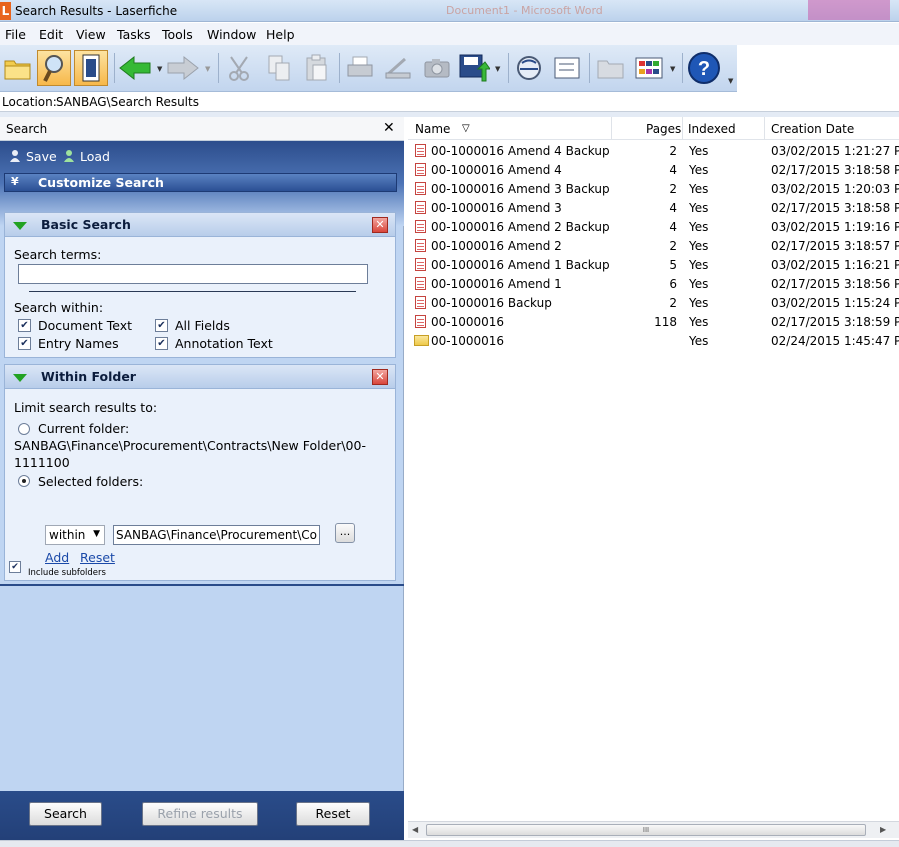 This screenshot has width=899, height=847. I want to click on entry-pages: 5, so click(673, 265).